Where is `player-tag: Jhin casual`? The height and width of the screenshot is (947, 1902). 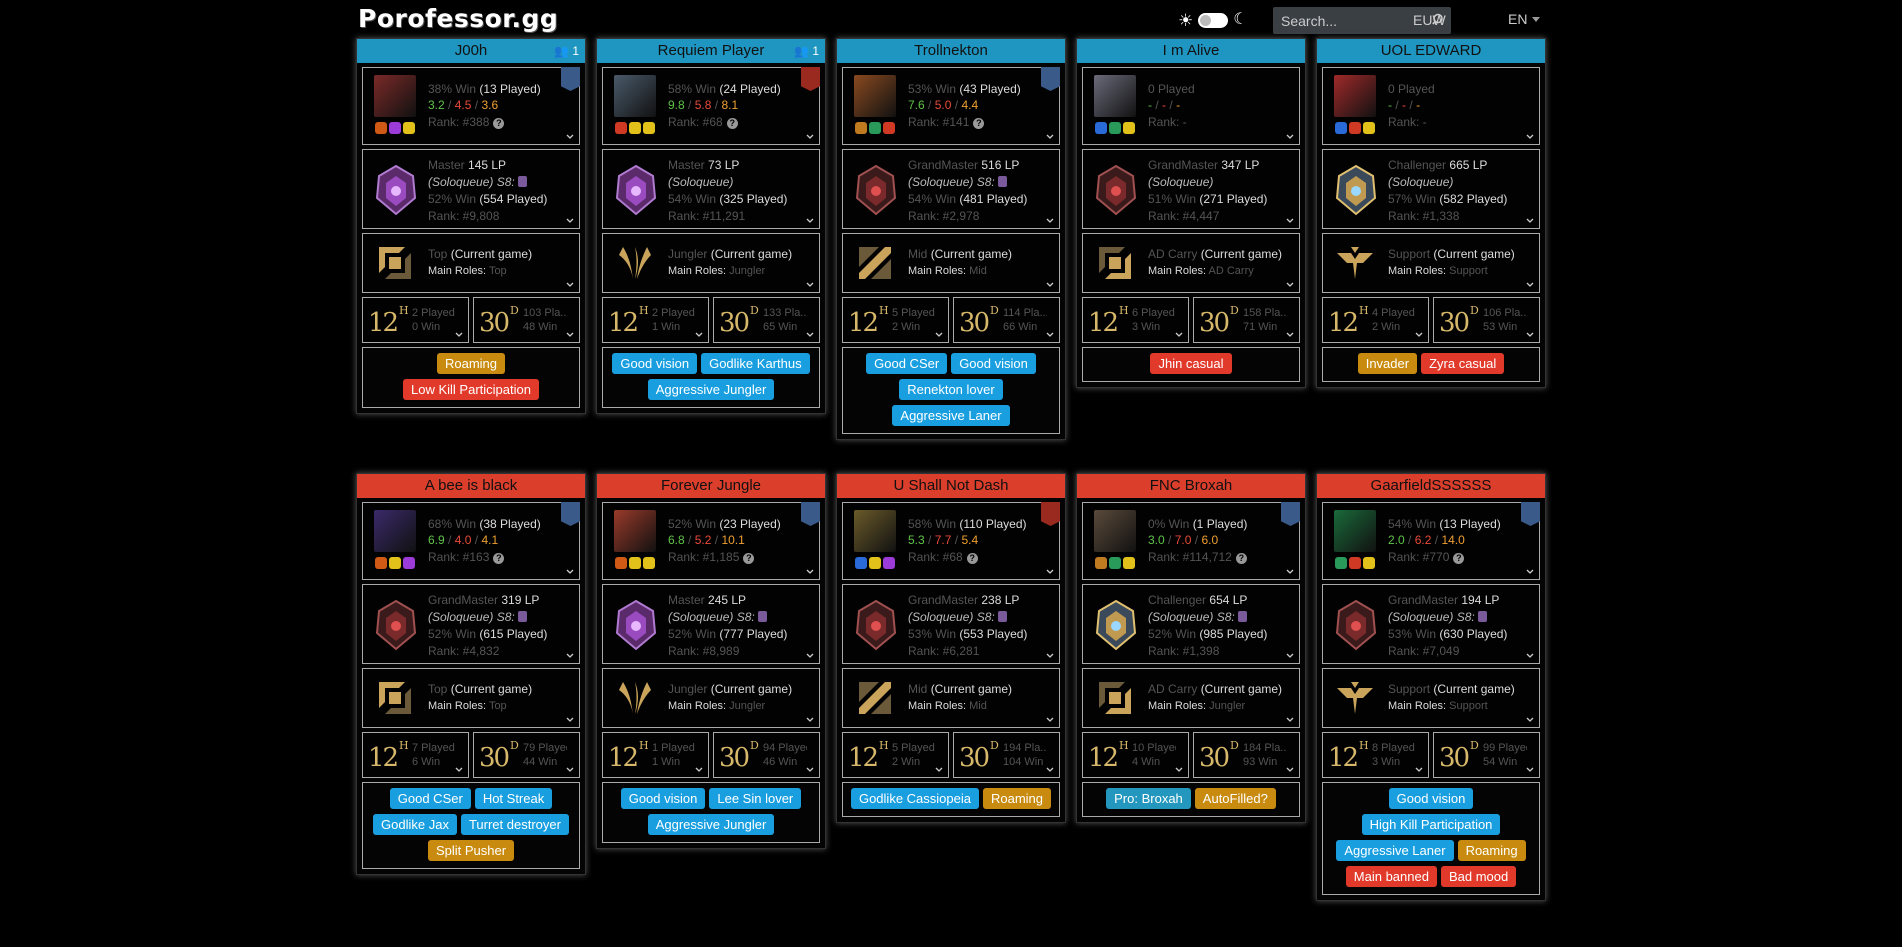 player-tag: Jhin casual is located at coordinates (1191, 363).